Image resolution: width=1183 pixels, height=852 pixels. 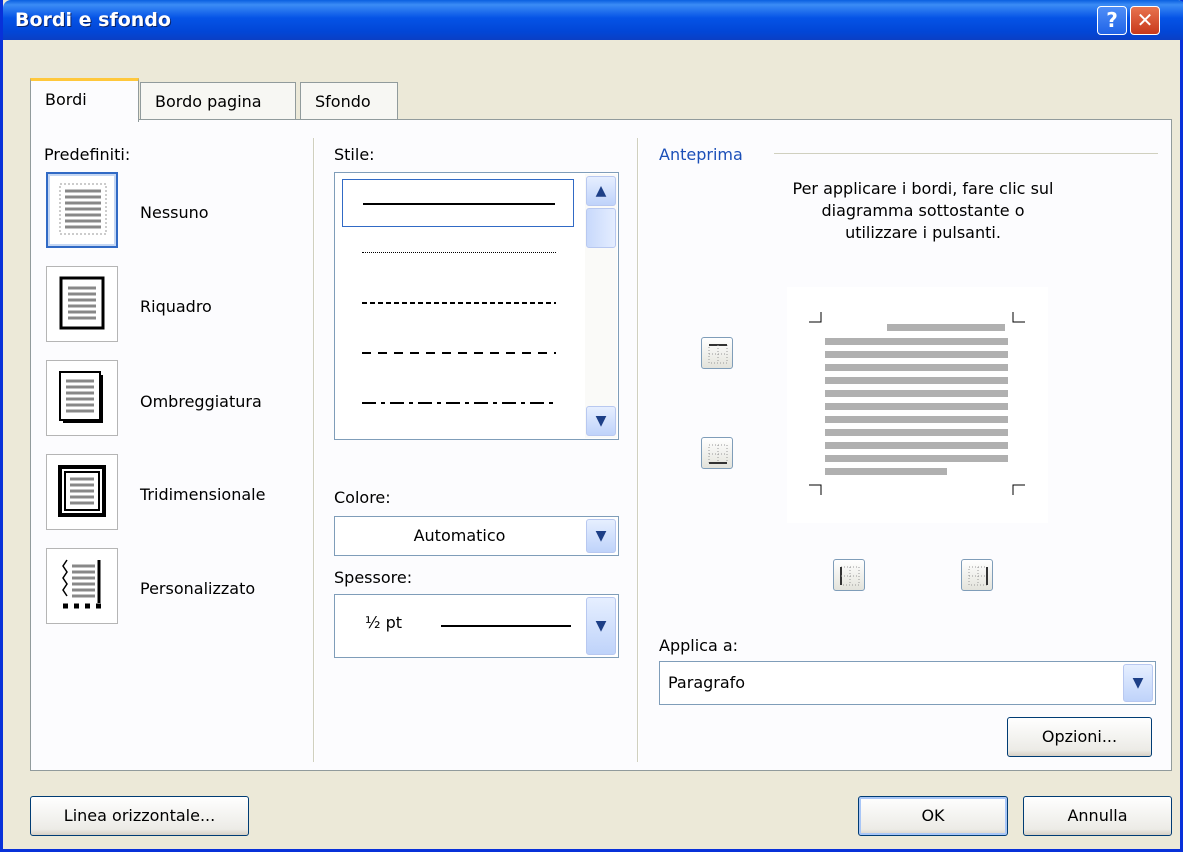 I want to click on shadow-border-icon, so click(x=81, y=397).